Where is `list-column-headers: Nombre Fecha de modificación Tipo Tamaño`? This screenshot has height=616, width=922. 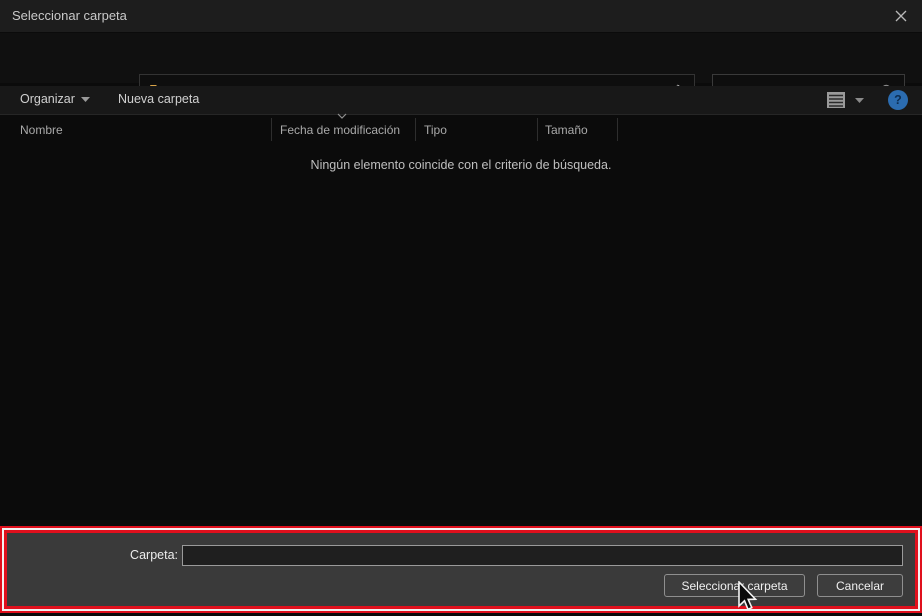
list-column-headers: Nombre Fecha de modificación Tipo Tamaño is located at coordinates (461, 127).